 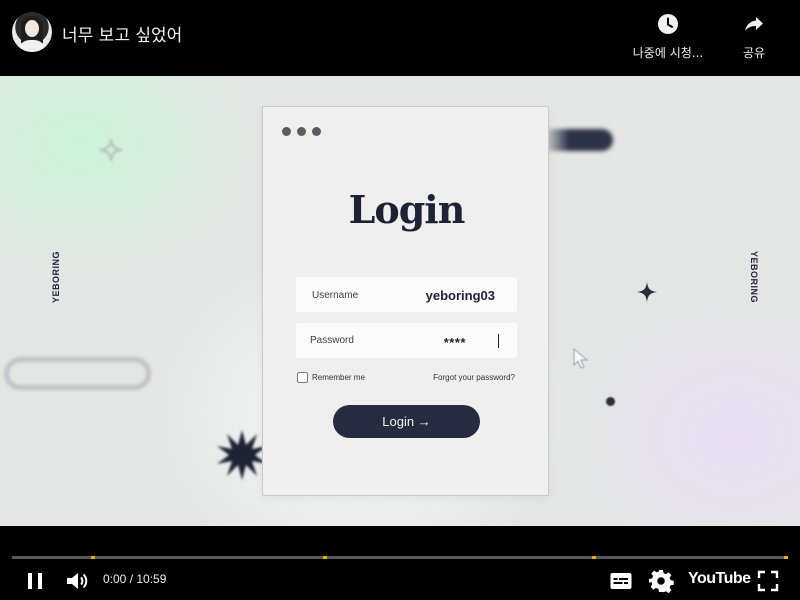 What do you see at coordinates (32, 32) in the screenshot?
I see `channel-avatar` at bounding box center [32, 32].